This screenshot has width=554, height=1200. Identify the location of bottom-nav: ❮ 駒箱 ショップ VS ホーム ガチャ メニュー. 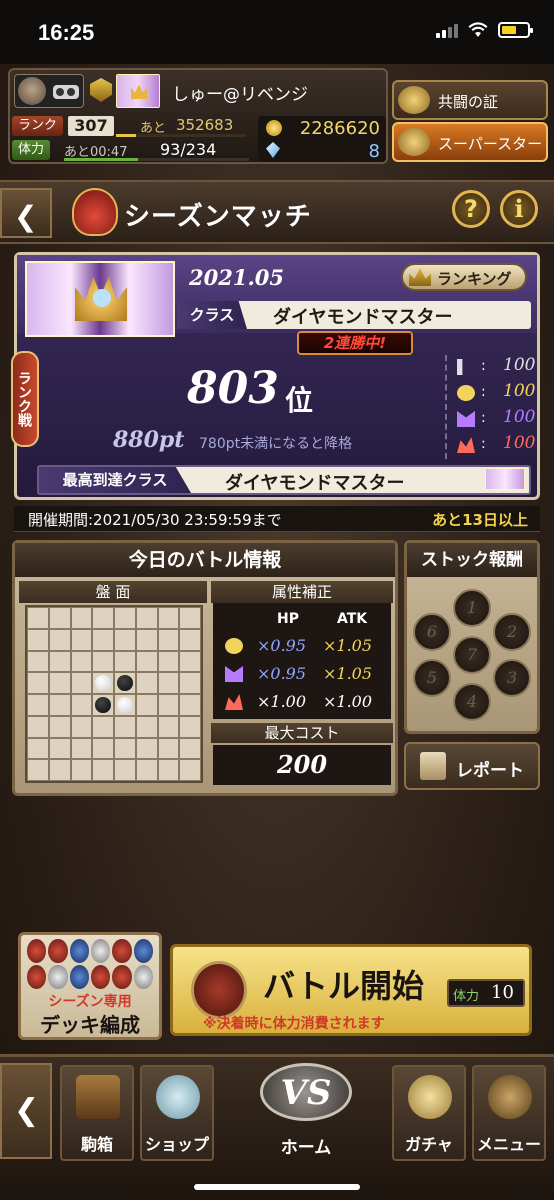
(277, 1127).